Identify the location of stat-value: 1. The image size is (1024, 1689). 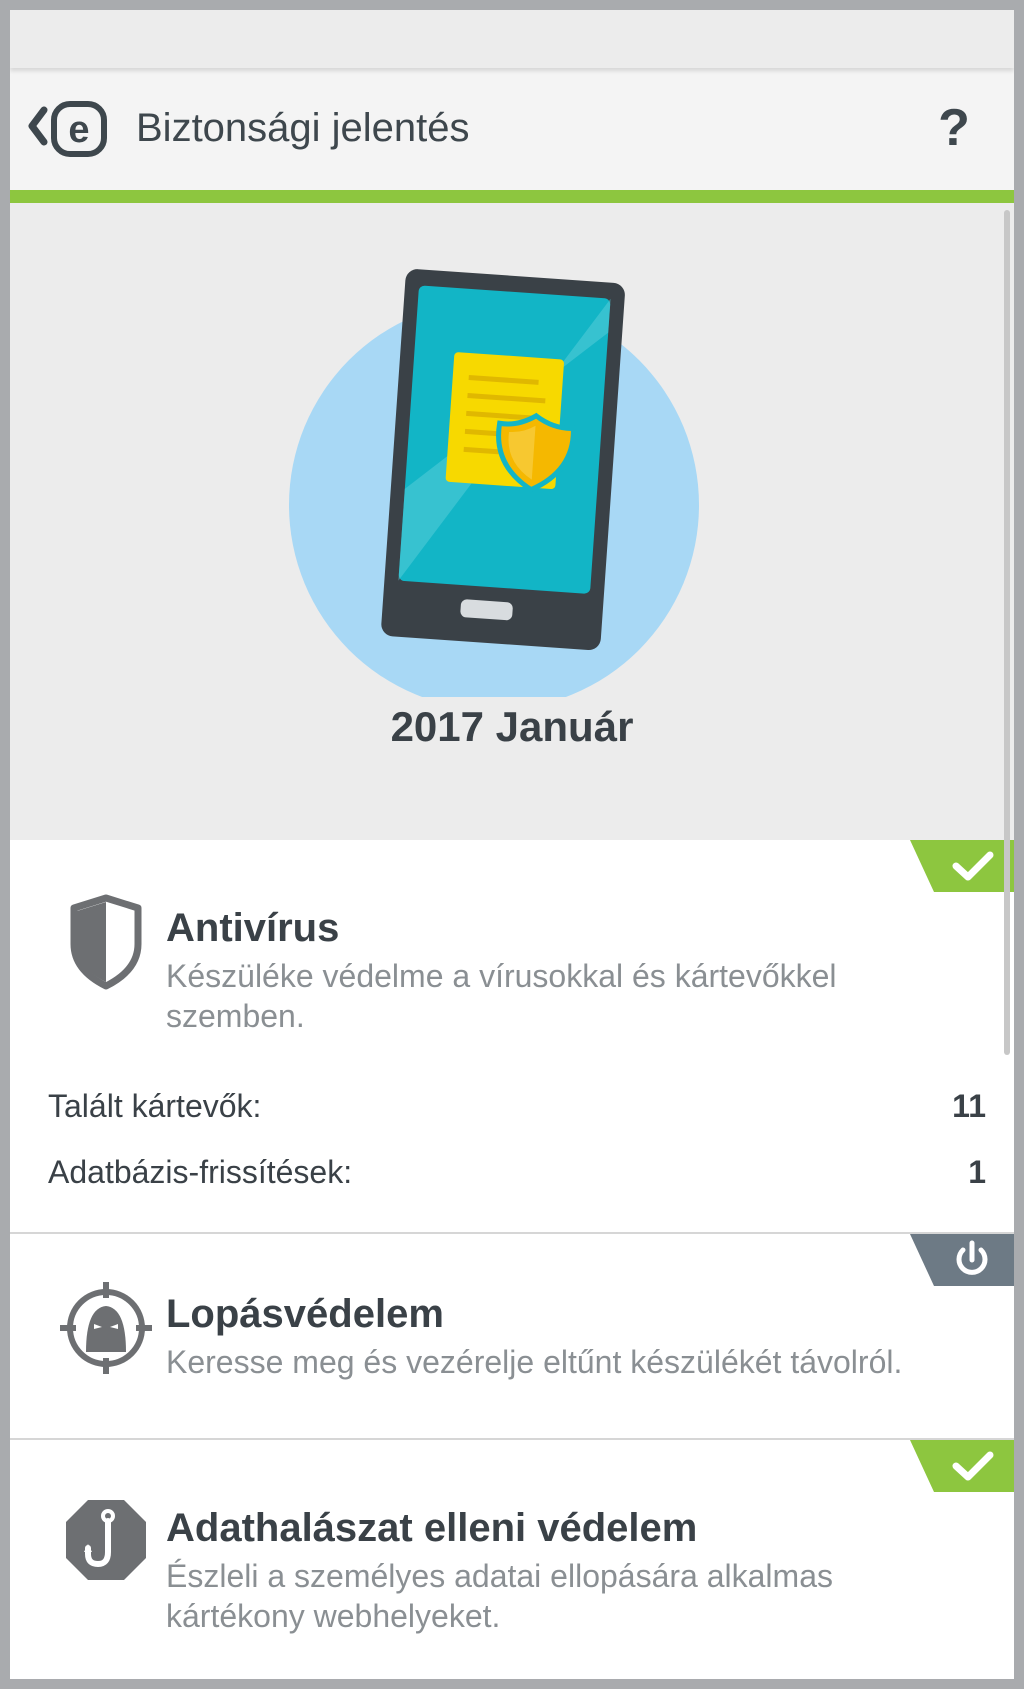
(977, 1172).